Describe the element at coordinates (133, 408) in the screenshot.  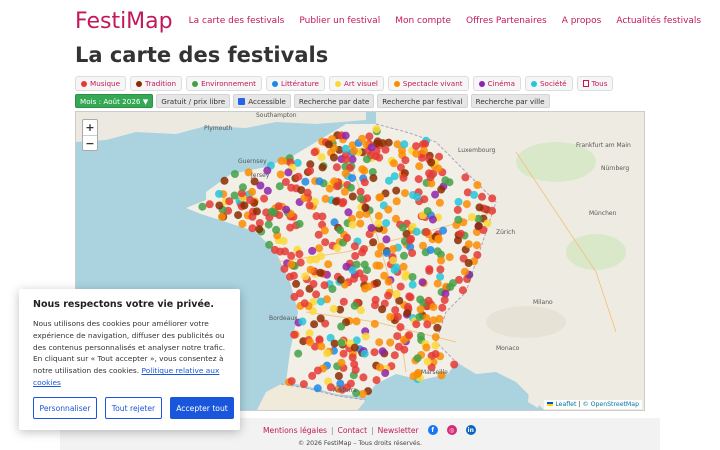
I see `reject-all-button: Tout rejeter` at that location.